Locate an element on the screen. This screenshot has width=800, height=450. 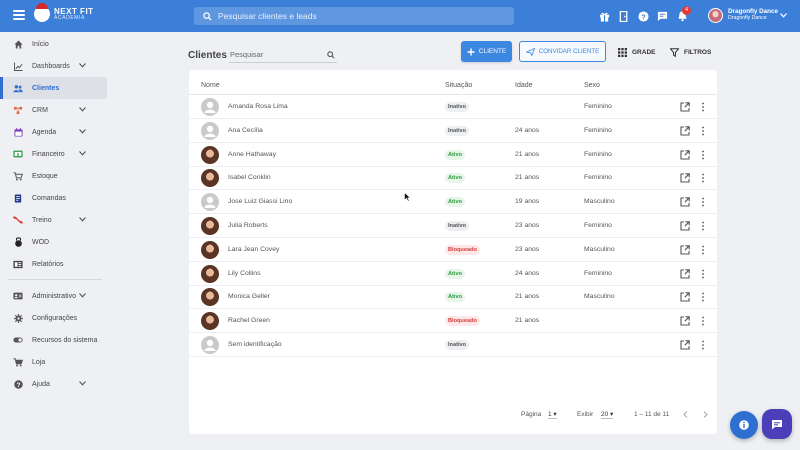
sidebar-item-administrativo: Administrativo is located at coordinates (53, 296).